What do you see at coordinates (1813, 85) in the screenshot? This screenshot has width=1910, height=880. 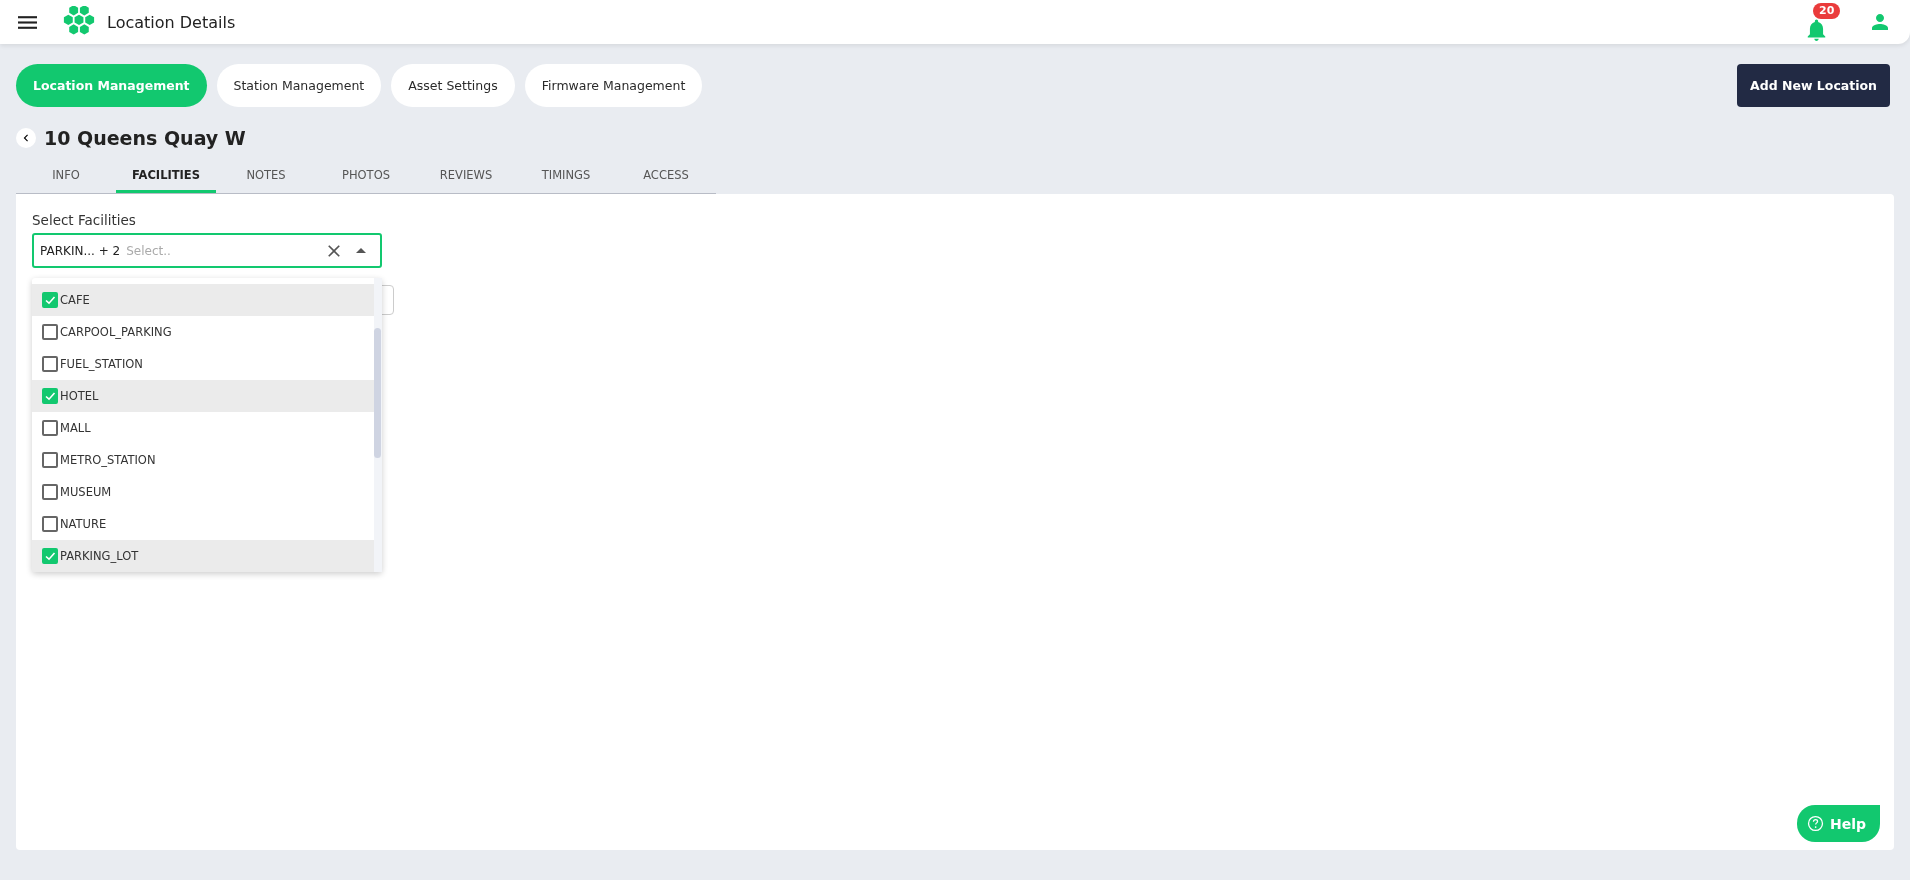 I see `add-location-button: Add New Location` at bounding box center [1813, 85].